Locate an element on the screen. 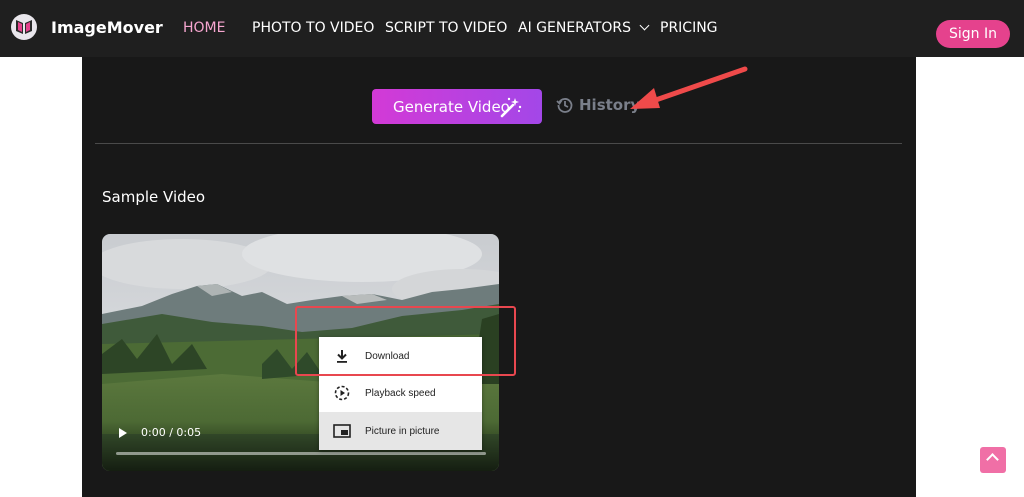 The image size is (1024, 497). video-time-readout: 0:00 / 0:05 is located at coordinates (171, 432).